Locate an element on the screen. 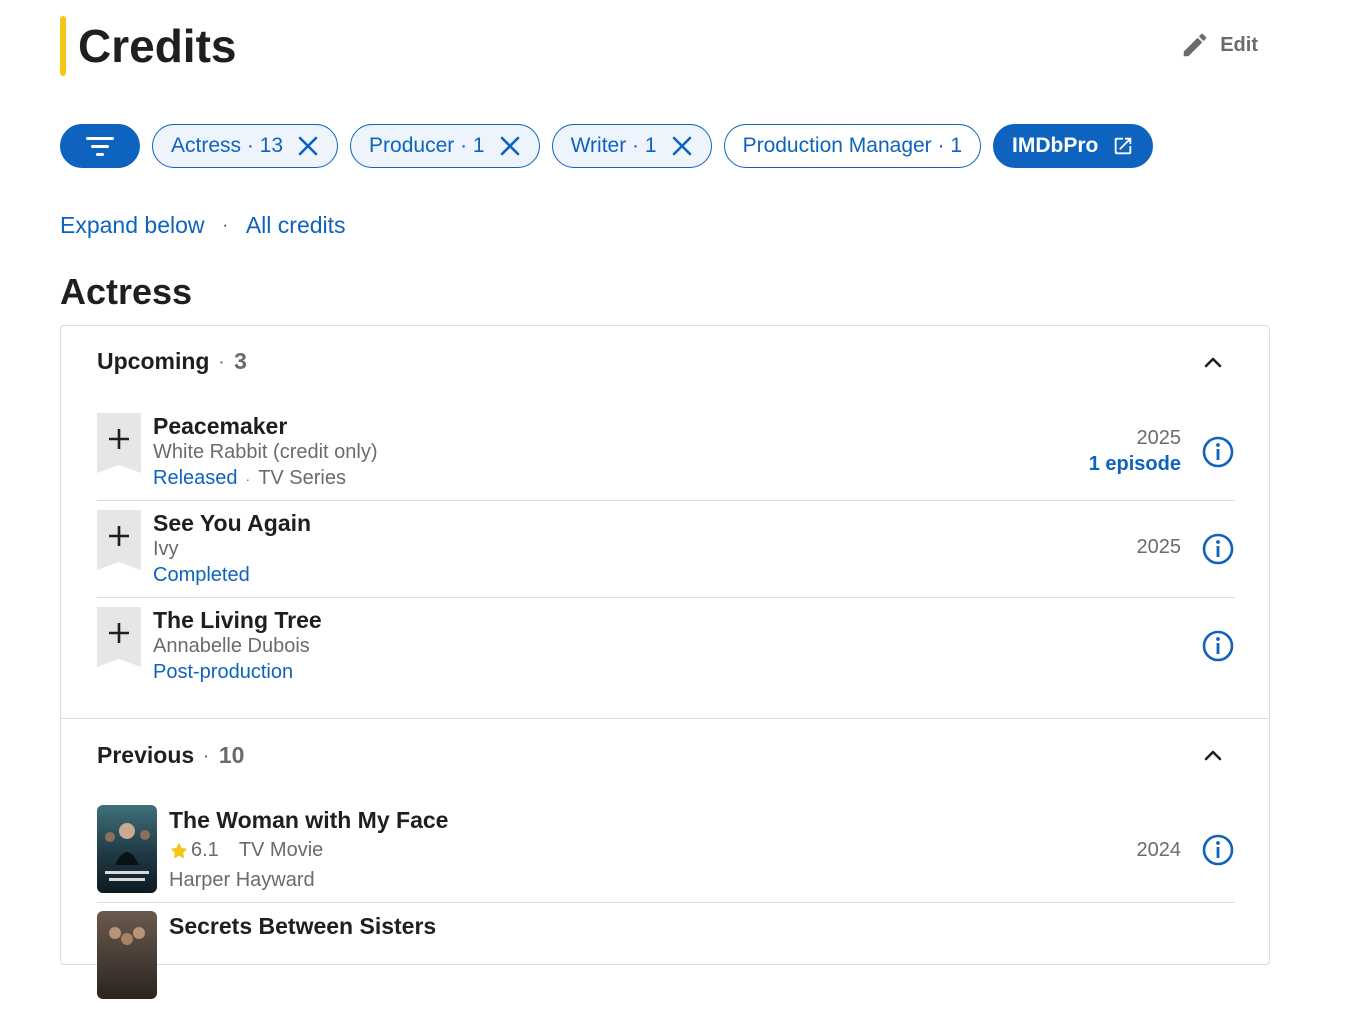  chip-producer: Producer · 1 is located at coordinates (445, 146).